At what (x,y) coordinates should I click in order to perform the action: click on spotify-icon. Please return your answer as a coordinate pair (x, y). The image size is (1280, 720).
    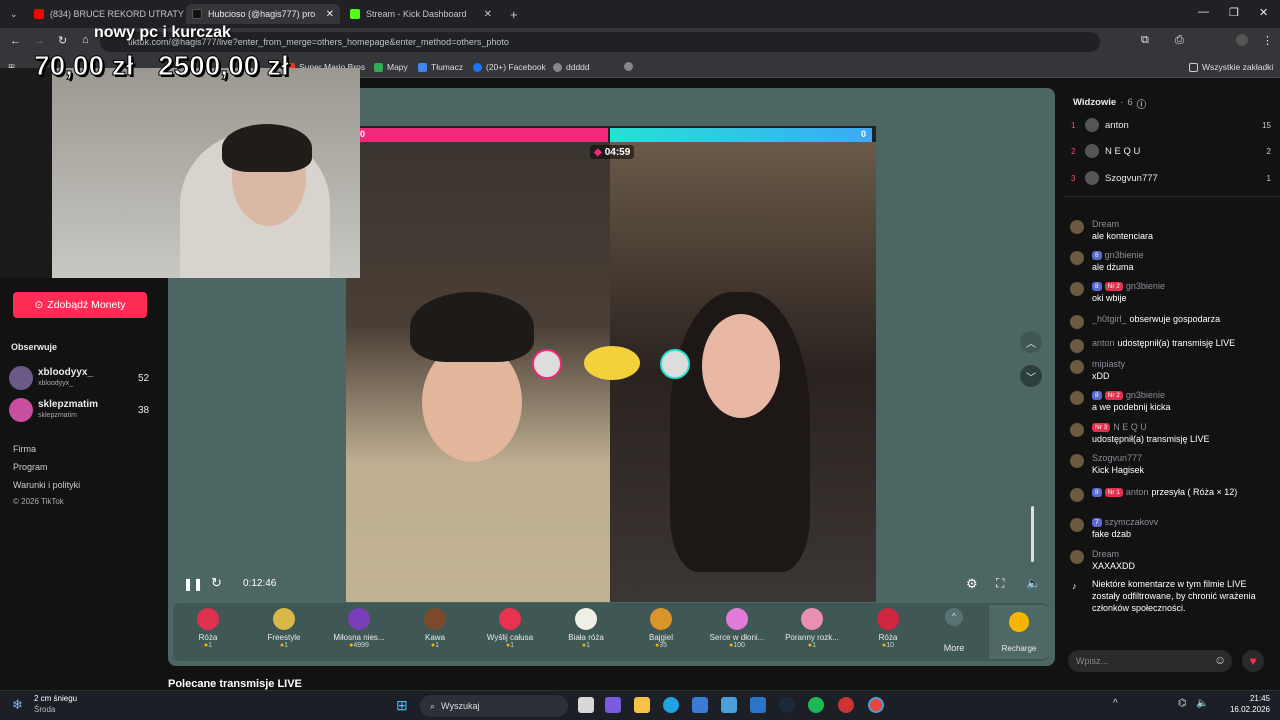
    Looking at the image, I should click on (816, 705).